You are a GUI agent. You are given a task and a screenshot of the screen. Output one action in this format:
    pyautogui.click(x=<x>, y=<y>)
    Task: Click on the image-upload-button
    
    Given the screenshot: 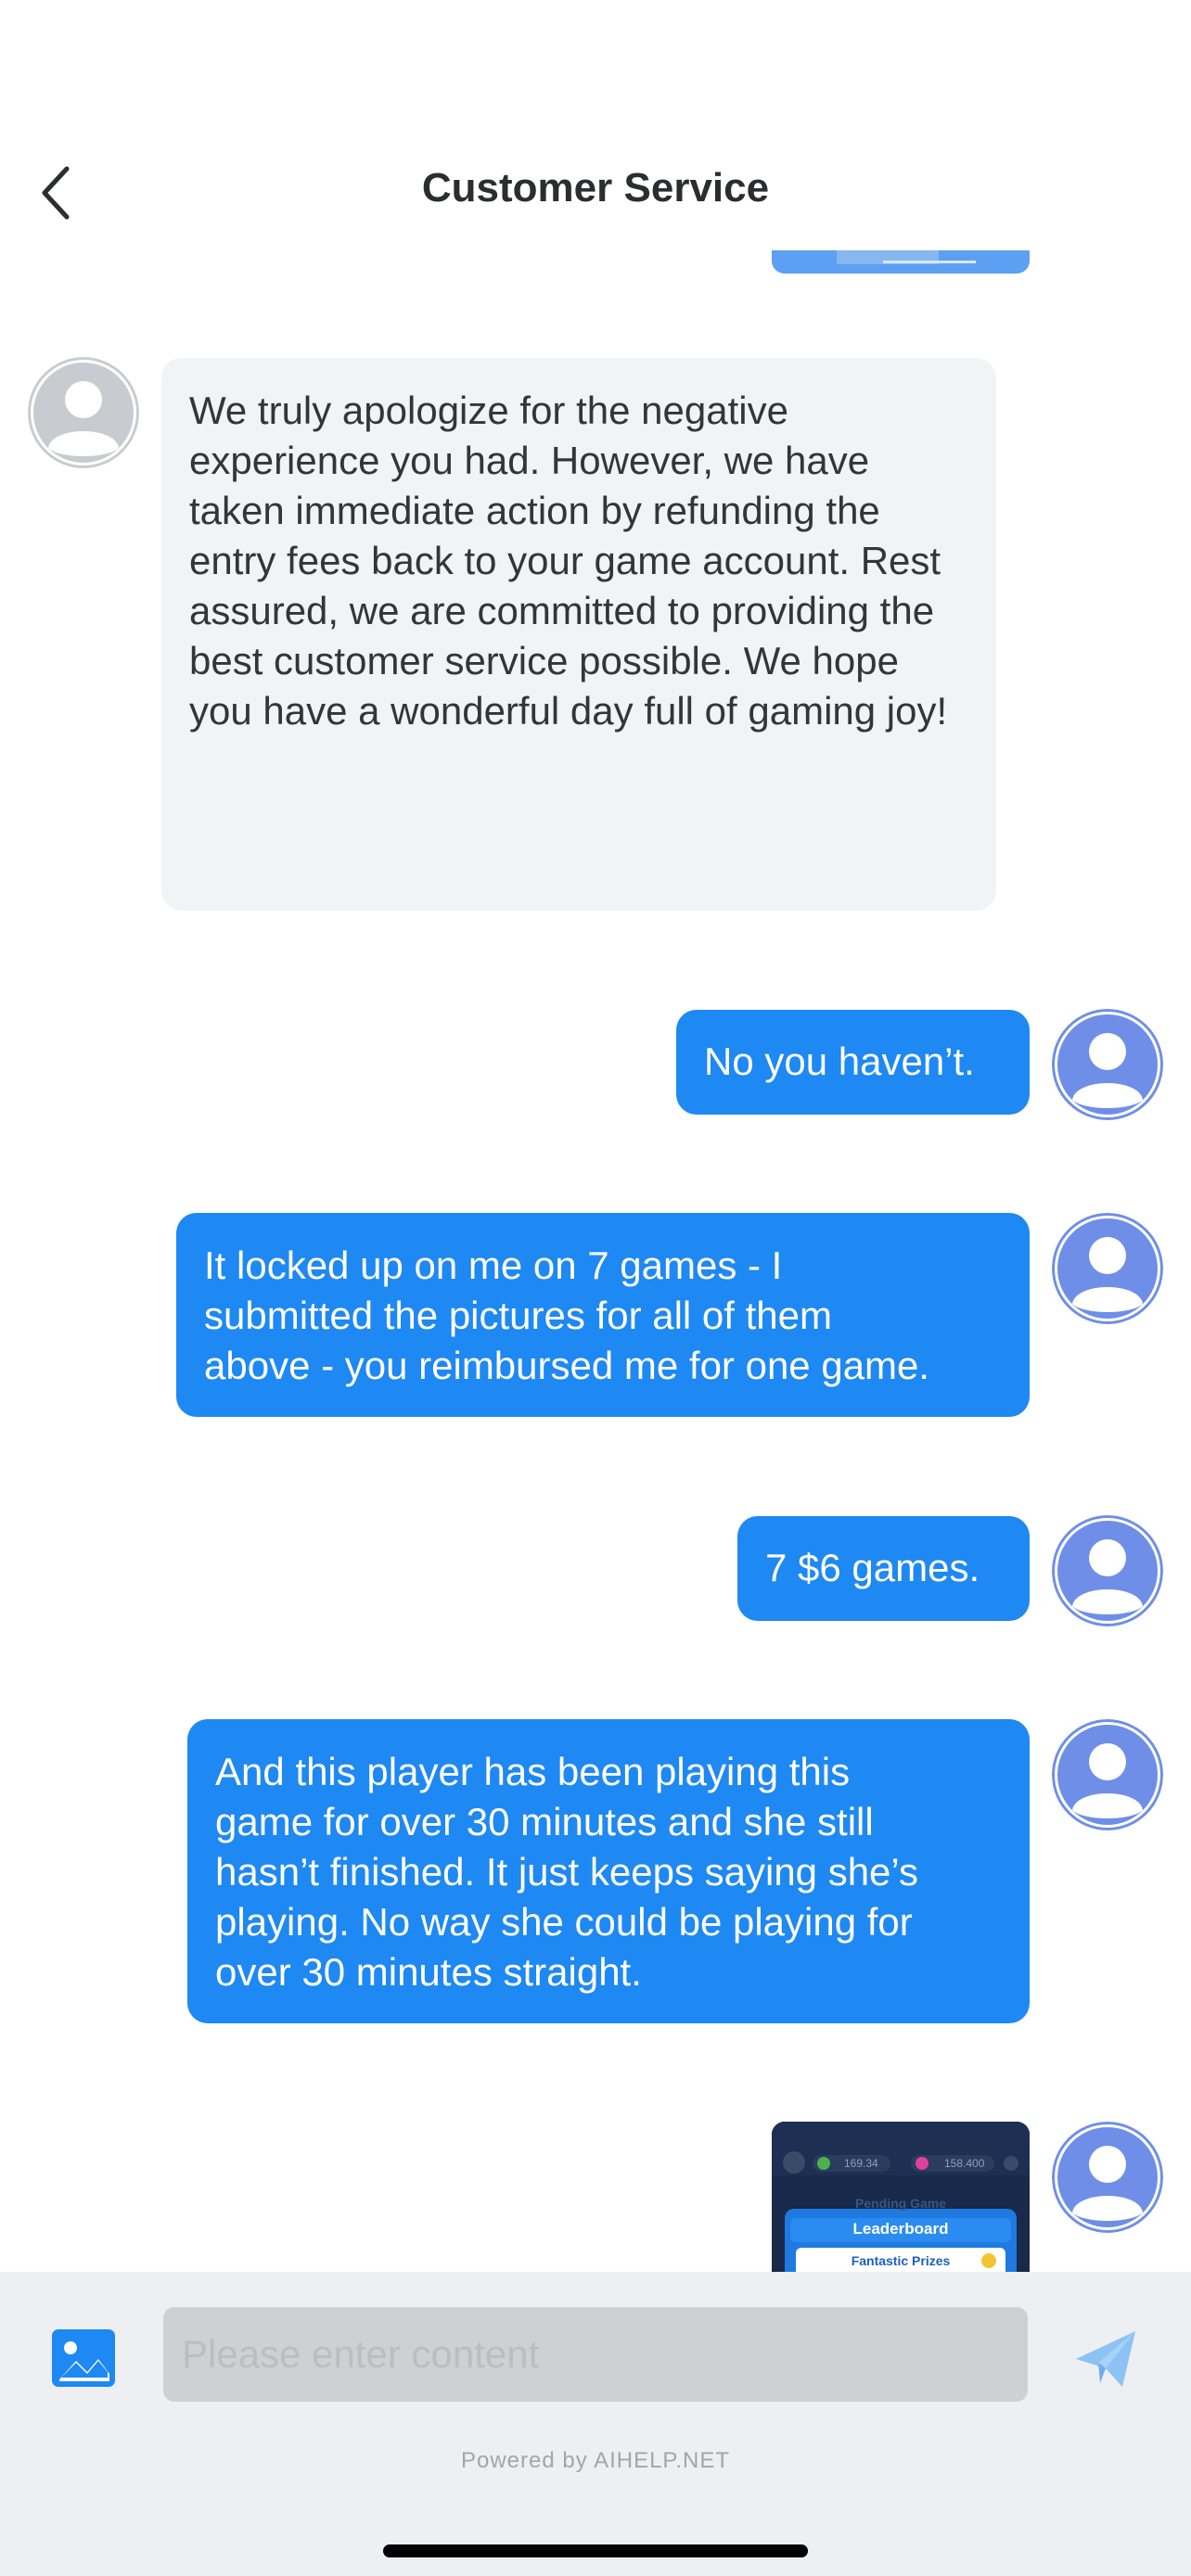 What is the action you would take?
    pyautogui.click(x=86, y=2360)
    